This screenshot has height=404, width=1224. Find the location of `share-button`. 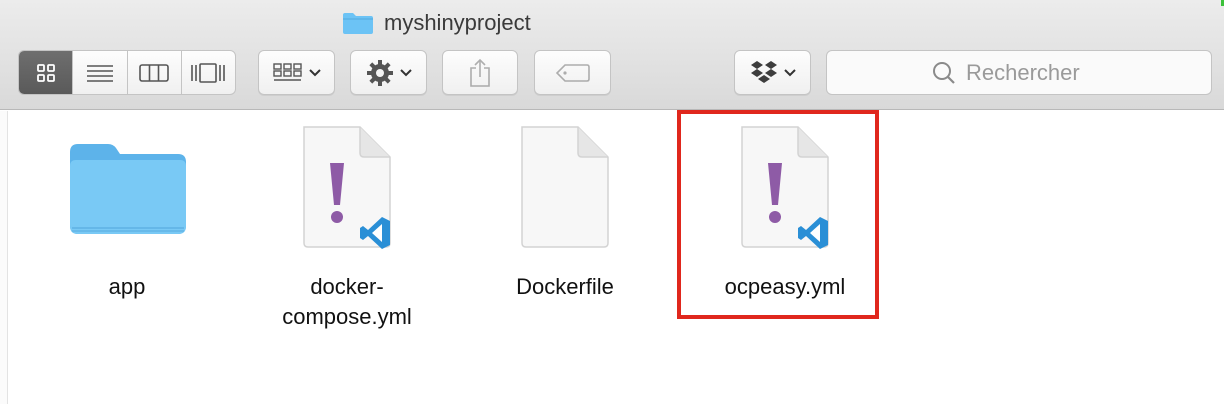

share-button is located at coordinates (480, 72).